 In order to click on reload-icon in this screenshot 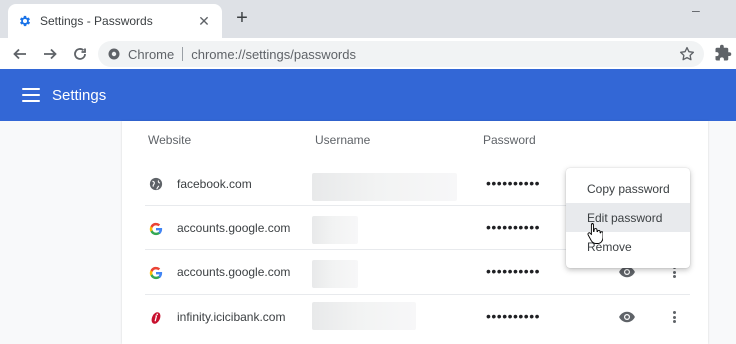, I will do `click(80, 54)`.